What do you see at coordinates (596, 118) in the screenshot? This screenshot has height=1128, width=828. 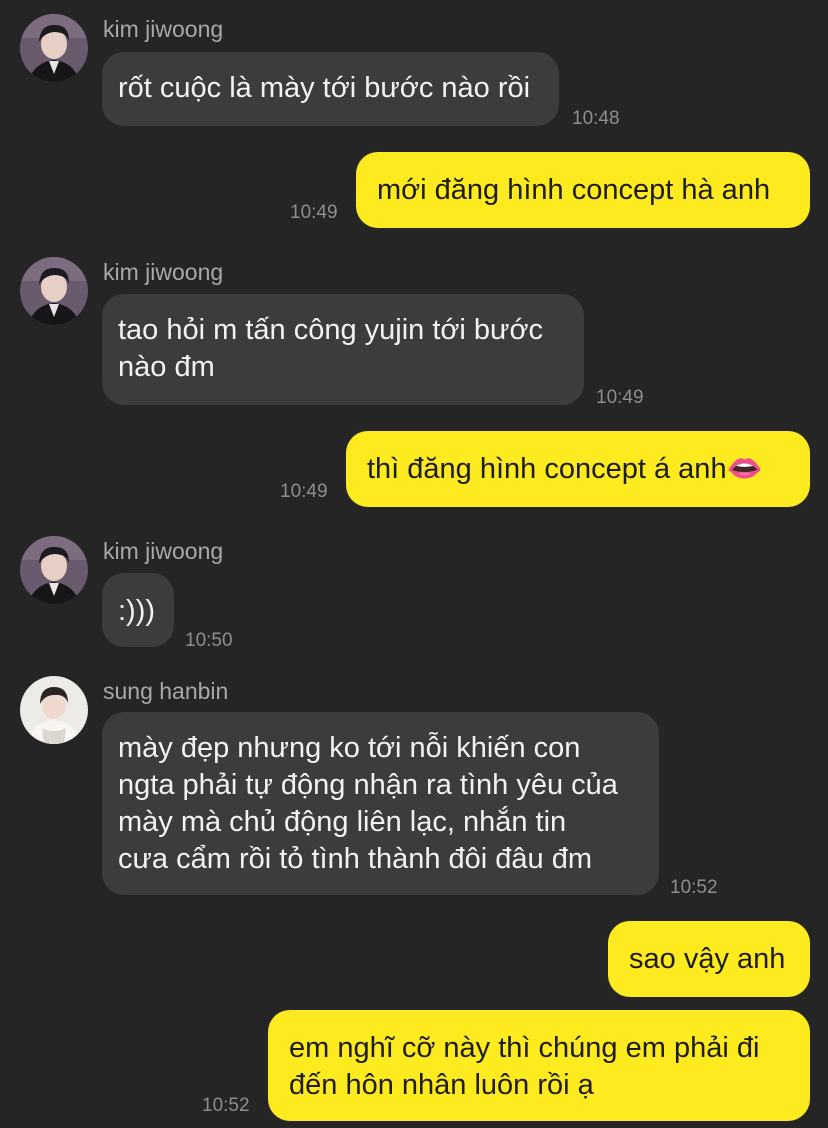 I see `message-timestamp: 10:48` at bounding box center [596, 118].